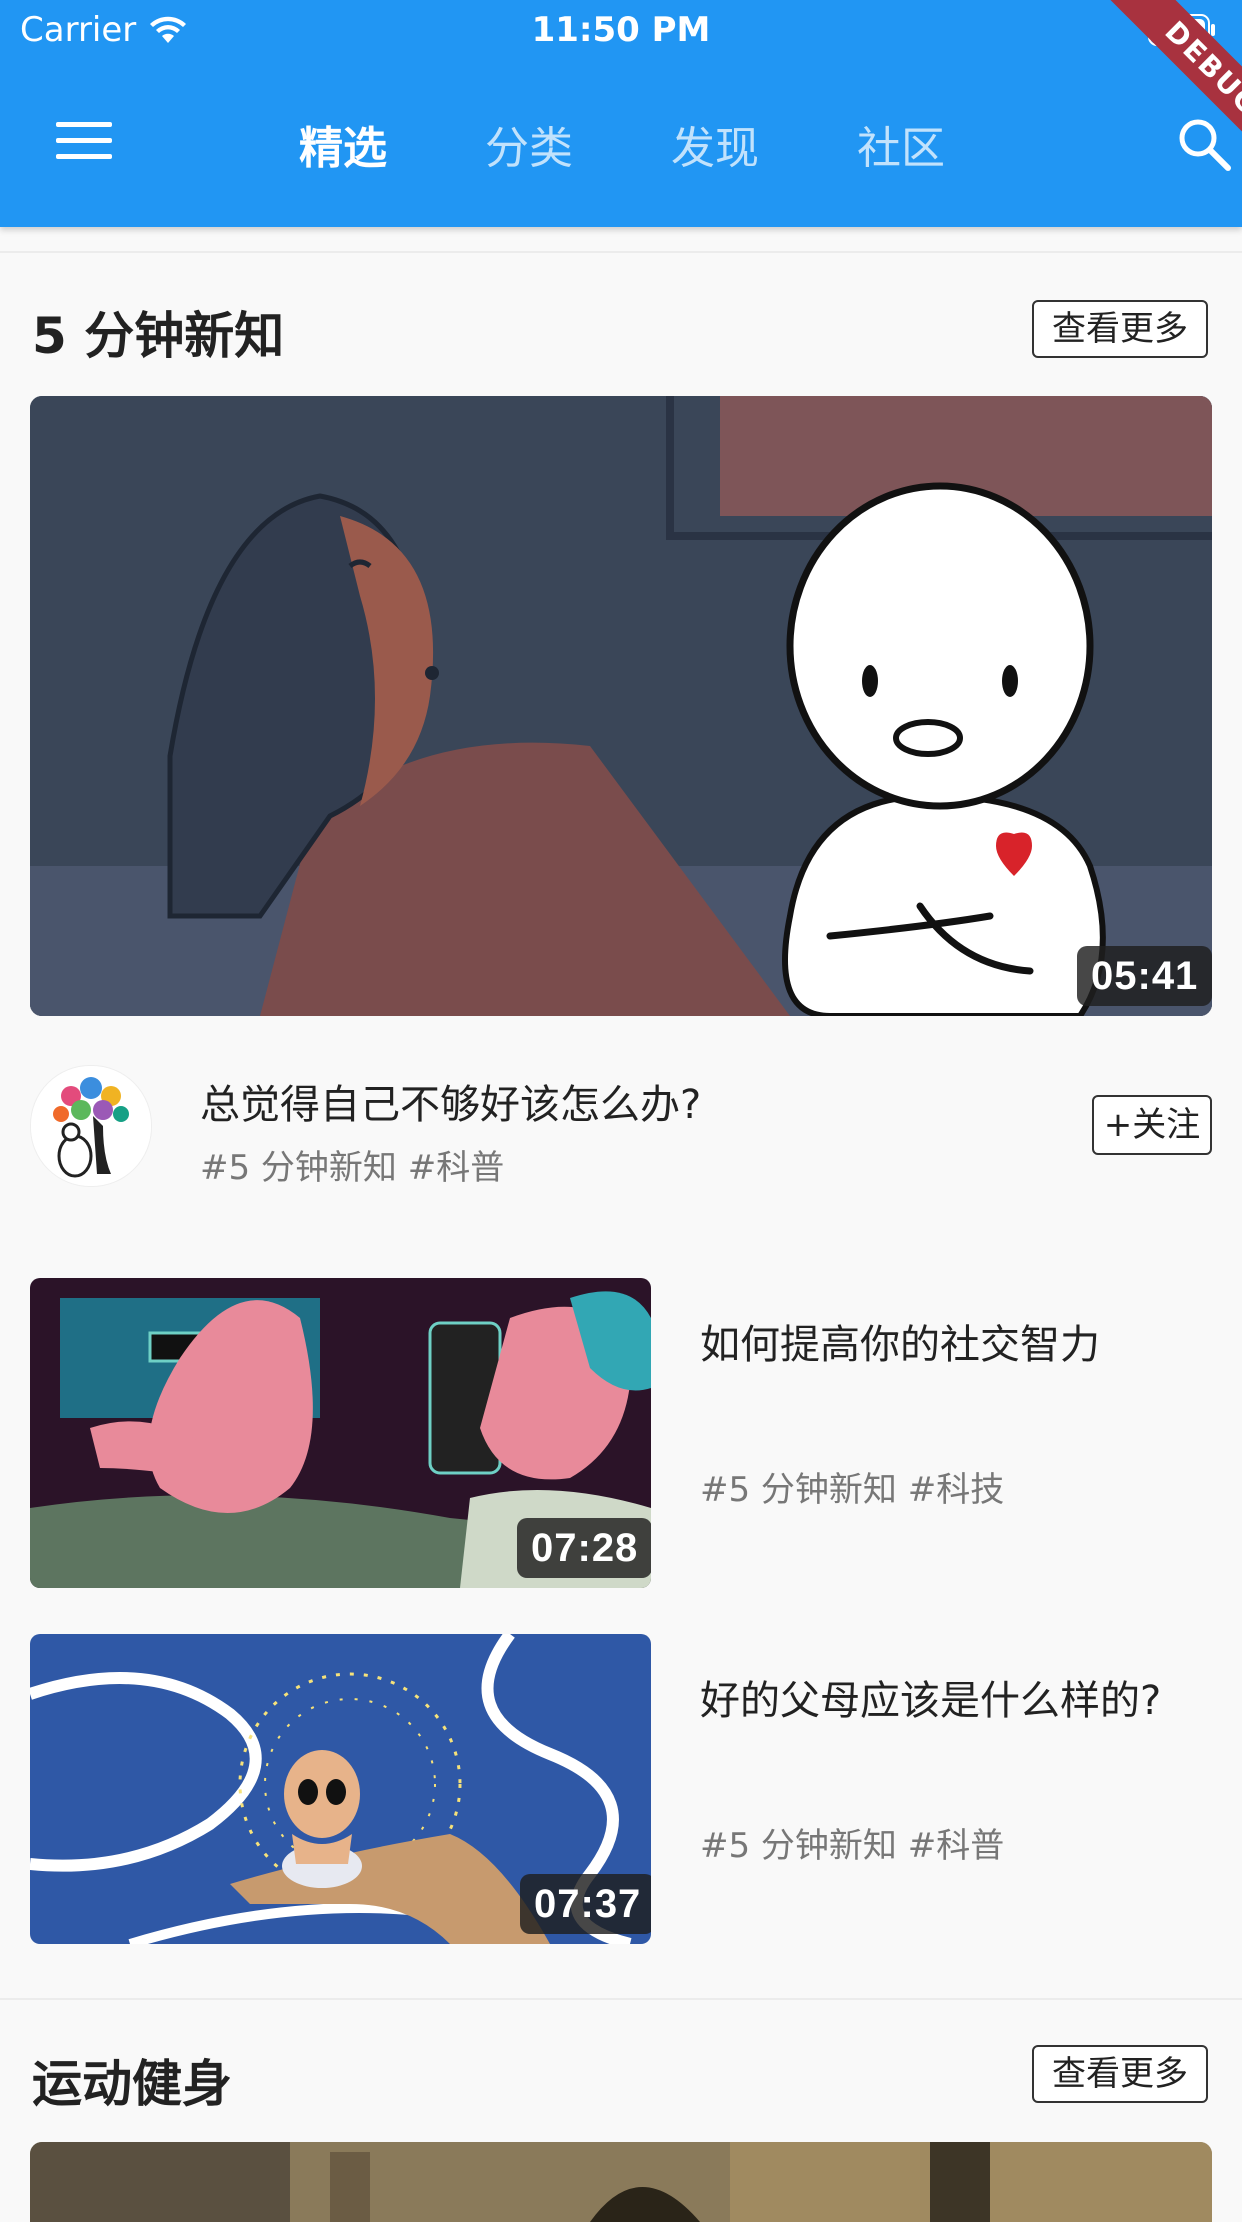  Describe the element at coordinates (529, 144) in the screenshot. I see `tab-categories: 分类` at that location.